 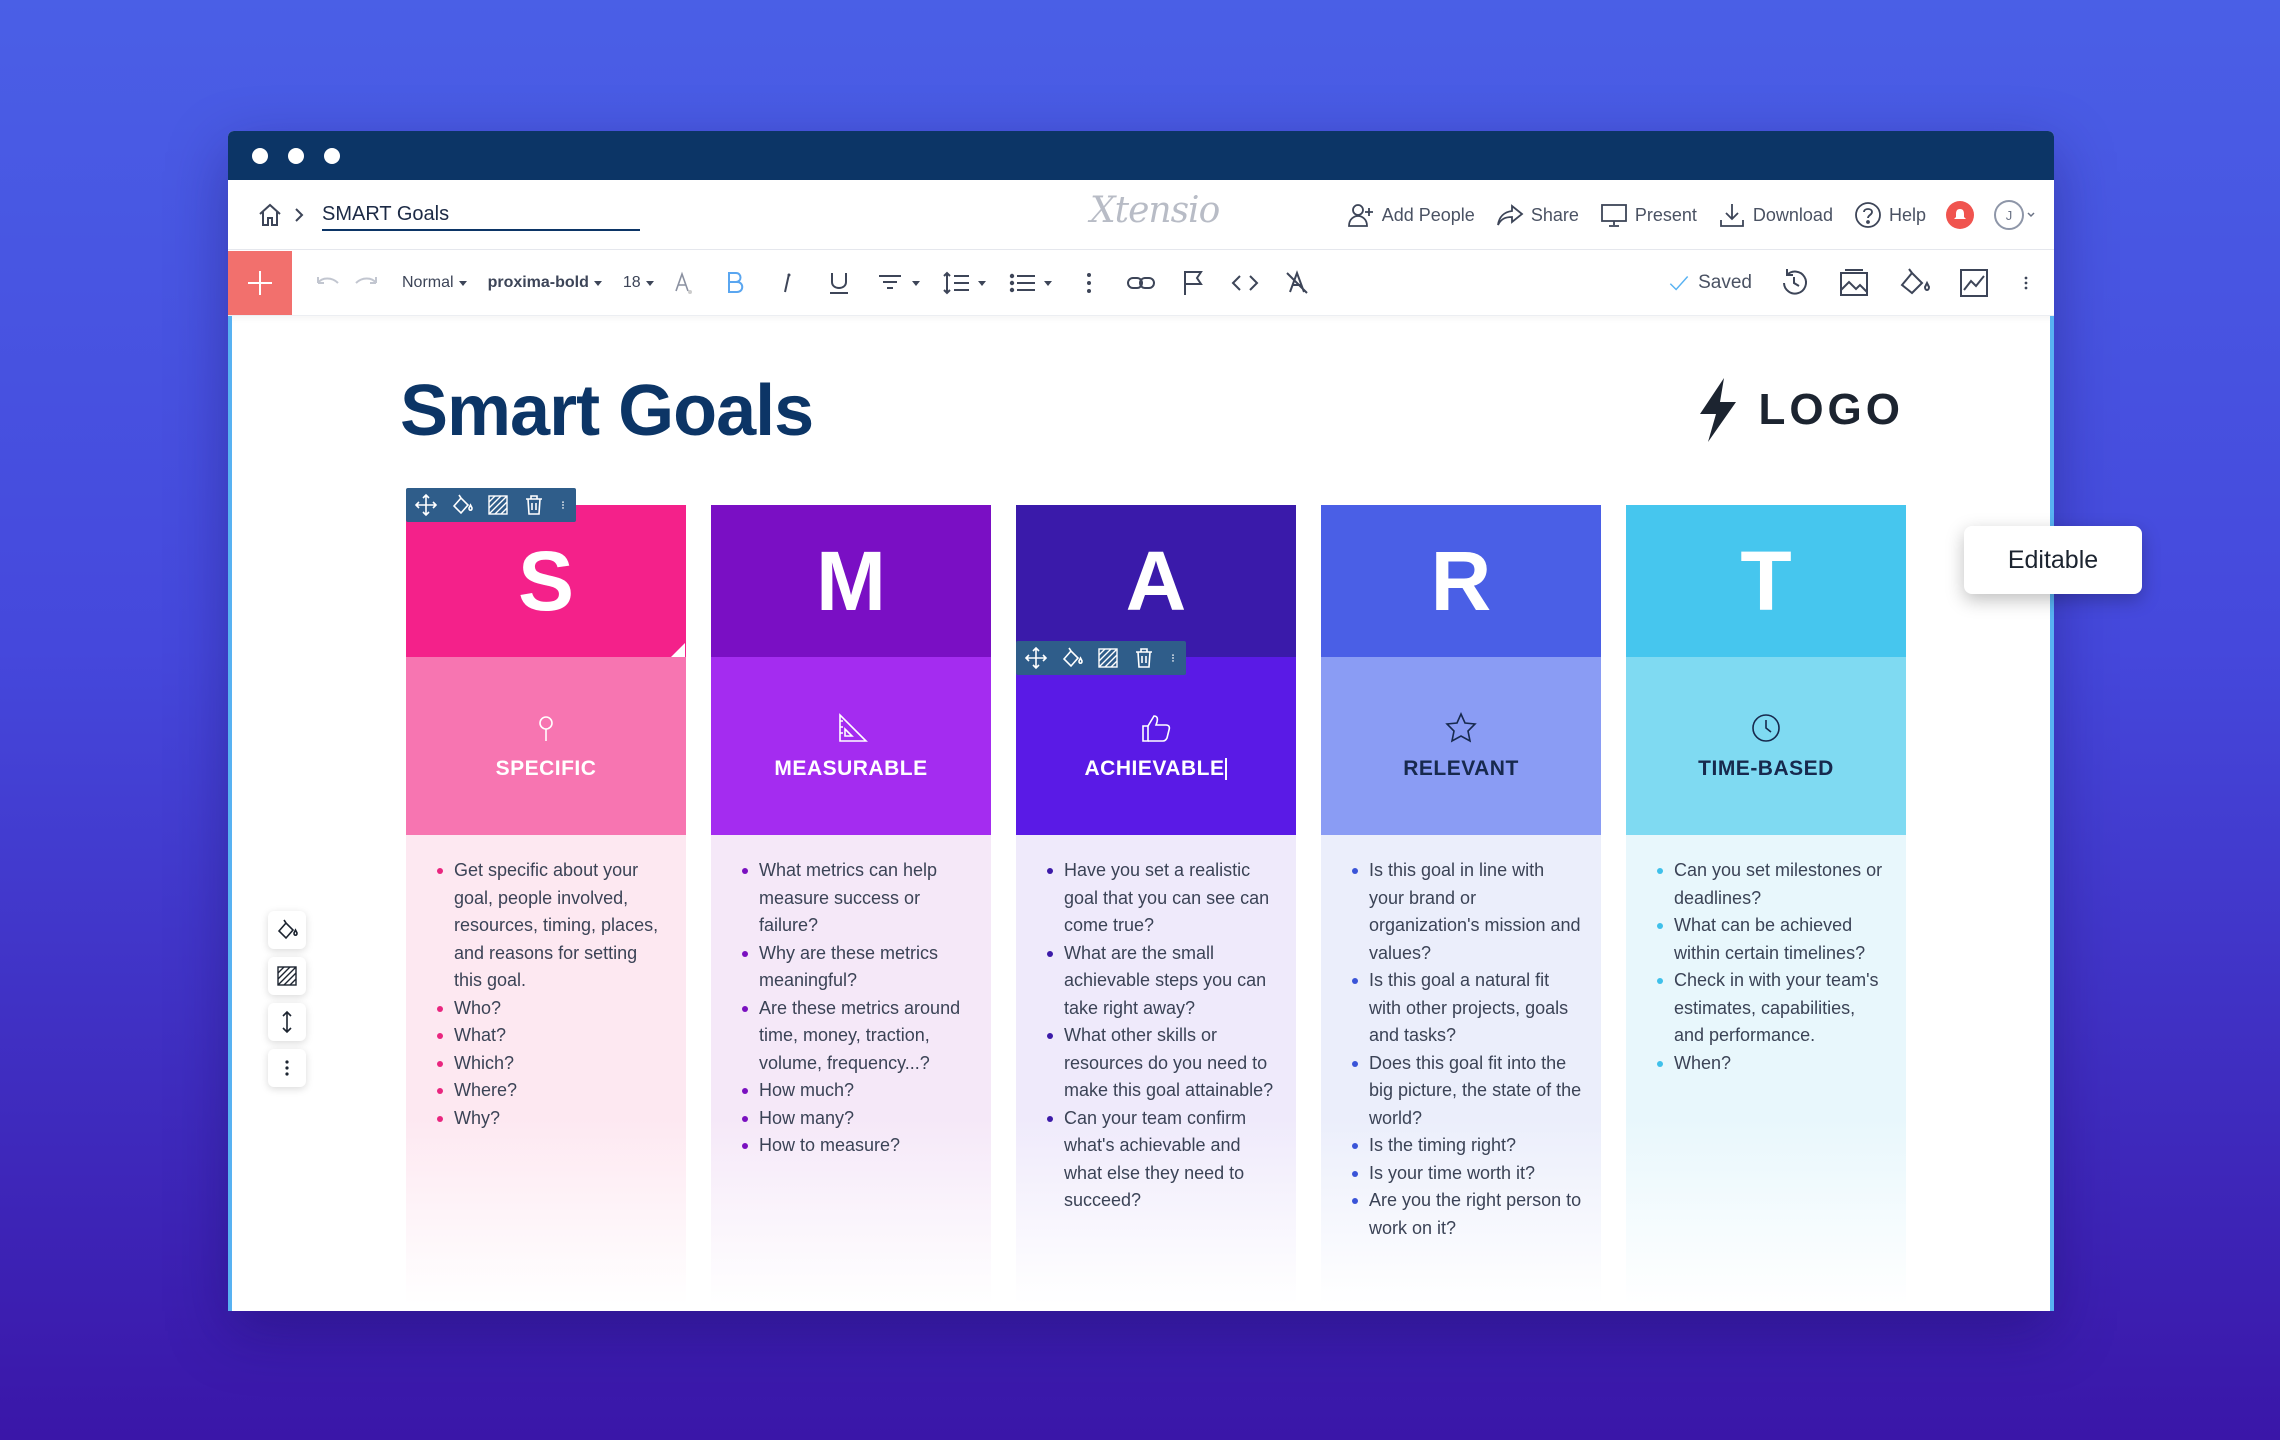 What do you see at coordinates (850, 769) in the screenshot?
I see `column-title: MEASURABLE` at bounding box center [850, 769].